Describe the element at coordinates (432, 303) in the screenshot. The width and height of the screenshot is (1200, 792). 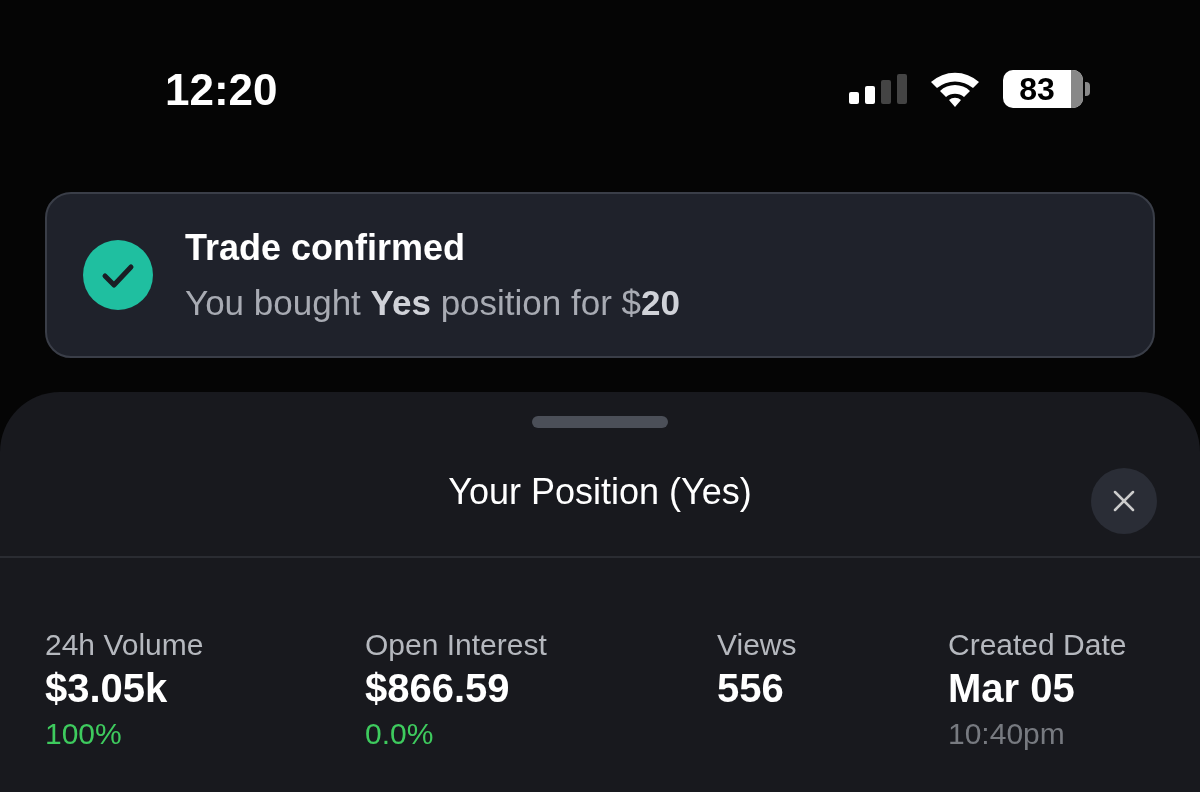
I see `toast-message: You bought Yes position for $20` at that location.